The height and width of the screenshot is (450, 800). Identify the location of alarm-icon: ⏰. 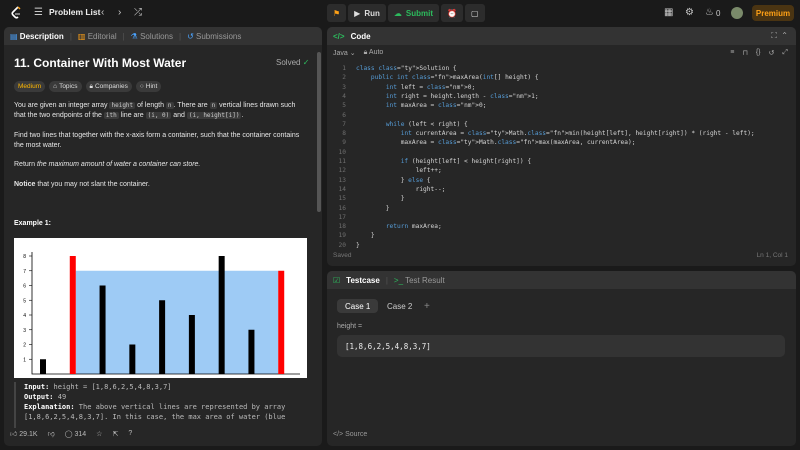
(452, 13).